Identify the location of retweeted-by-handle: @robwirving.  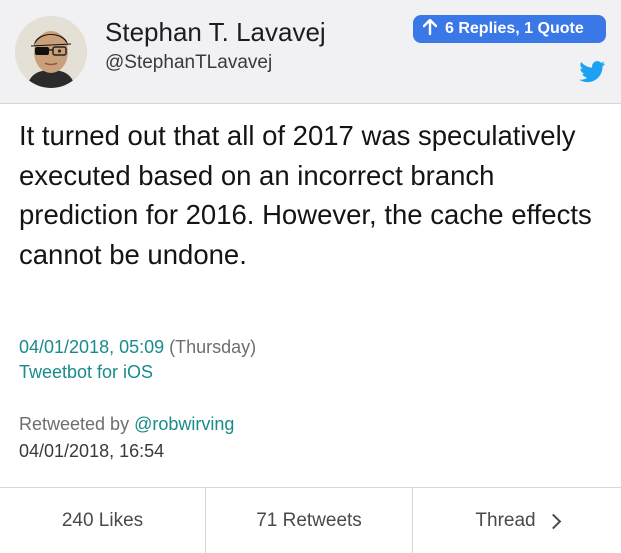
(184, 424).